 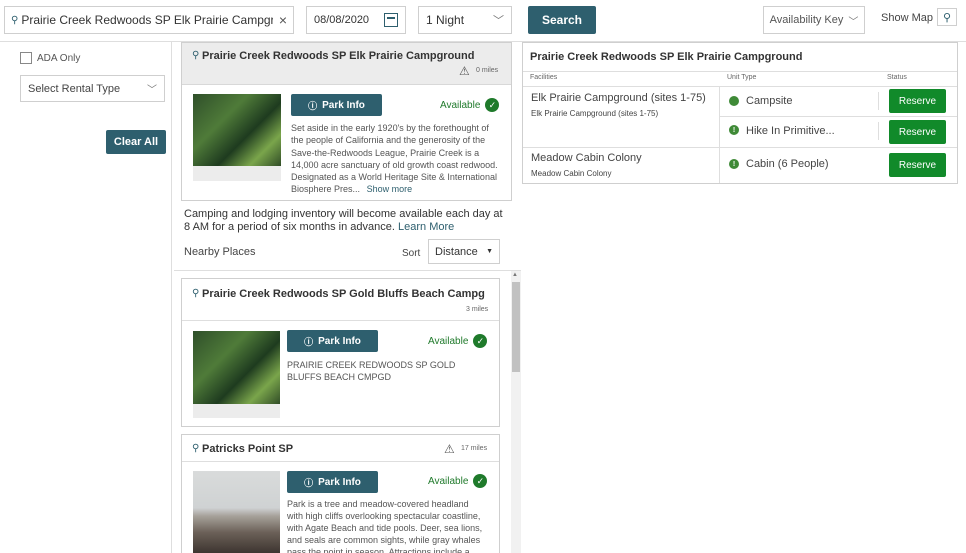 I want to click on calendar-icon, so click(x=391, y=20).